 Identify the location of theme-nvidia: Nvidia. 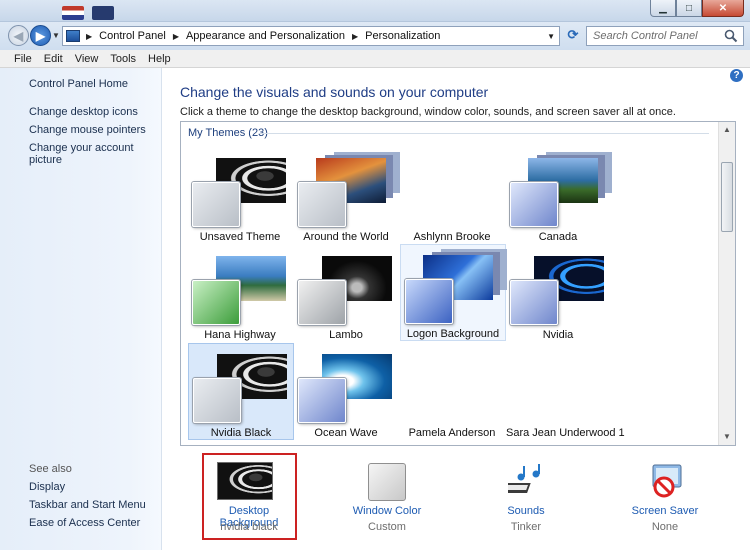
(559, 294).